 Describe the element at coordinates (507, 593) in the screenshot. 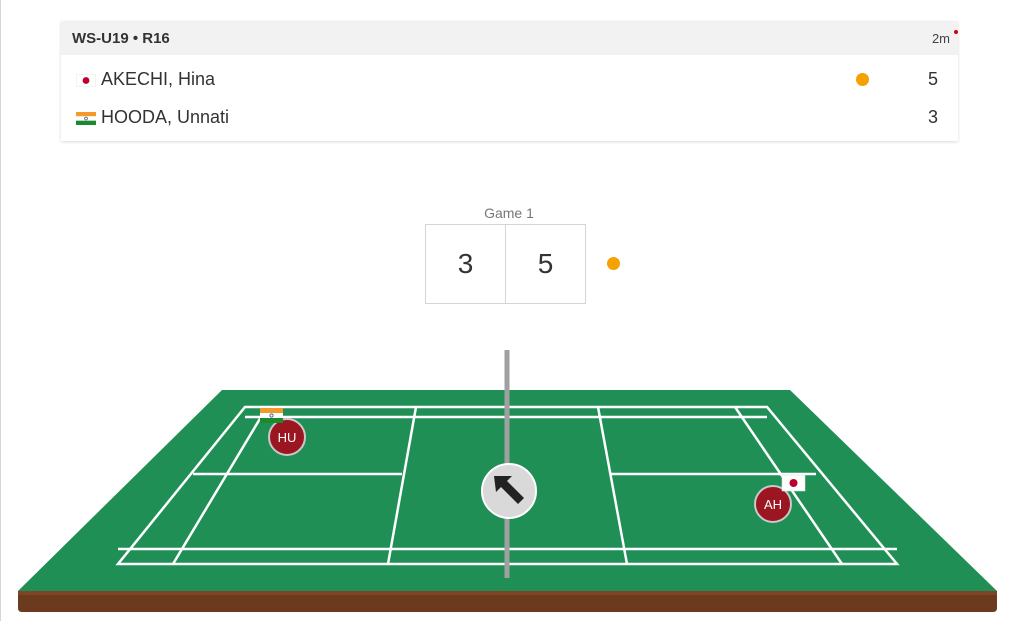

I see `court-base-top-edge` at that location.